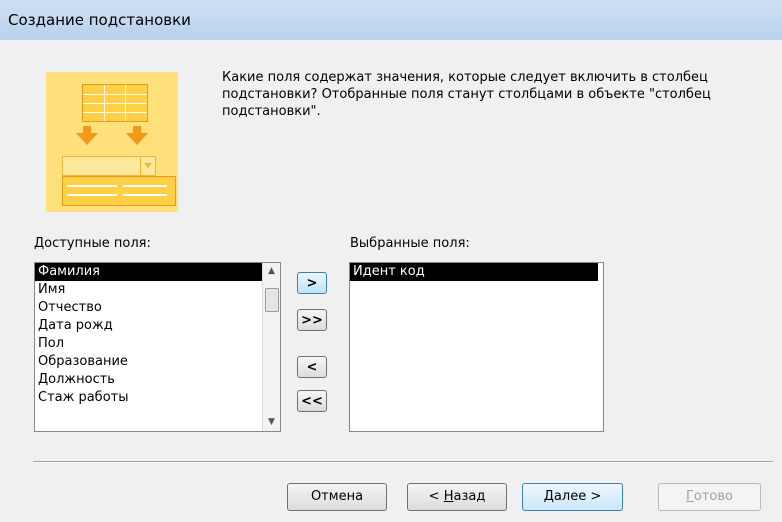 This screenshot has height=522, width=782. What do you see at coordinates (271, 422) in the screenshot?
I see `scroll-down-arrow-icon: ▼` at bounding box center [271, 422].